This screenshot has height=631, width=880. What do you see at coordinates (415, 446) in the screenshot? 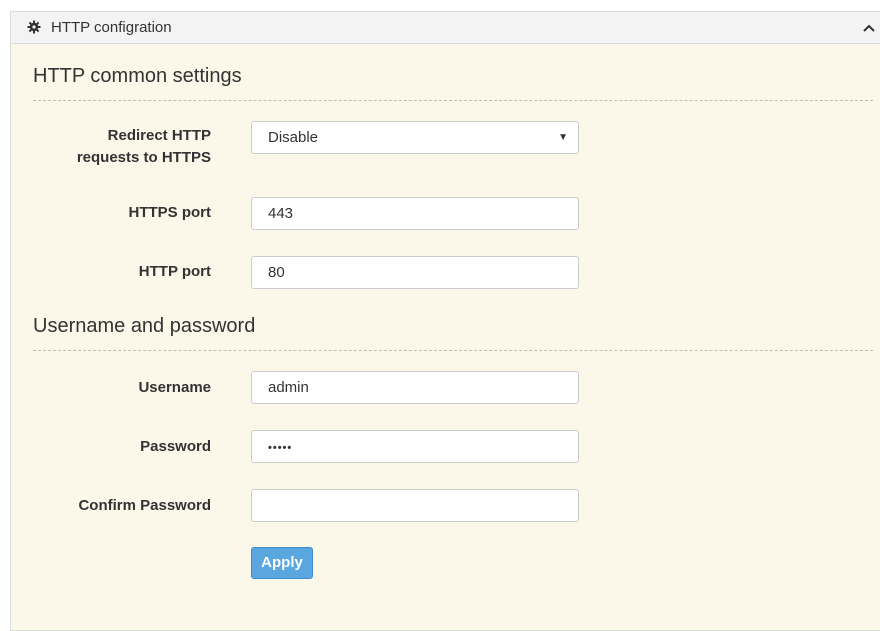
I see `password-input: •••••` at bounding box center [415, 446].